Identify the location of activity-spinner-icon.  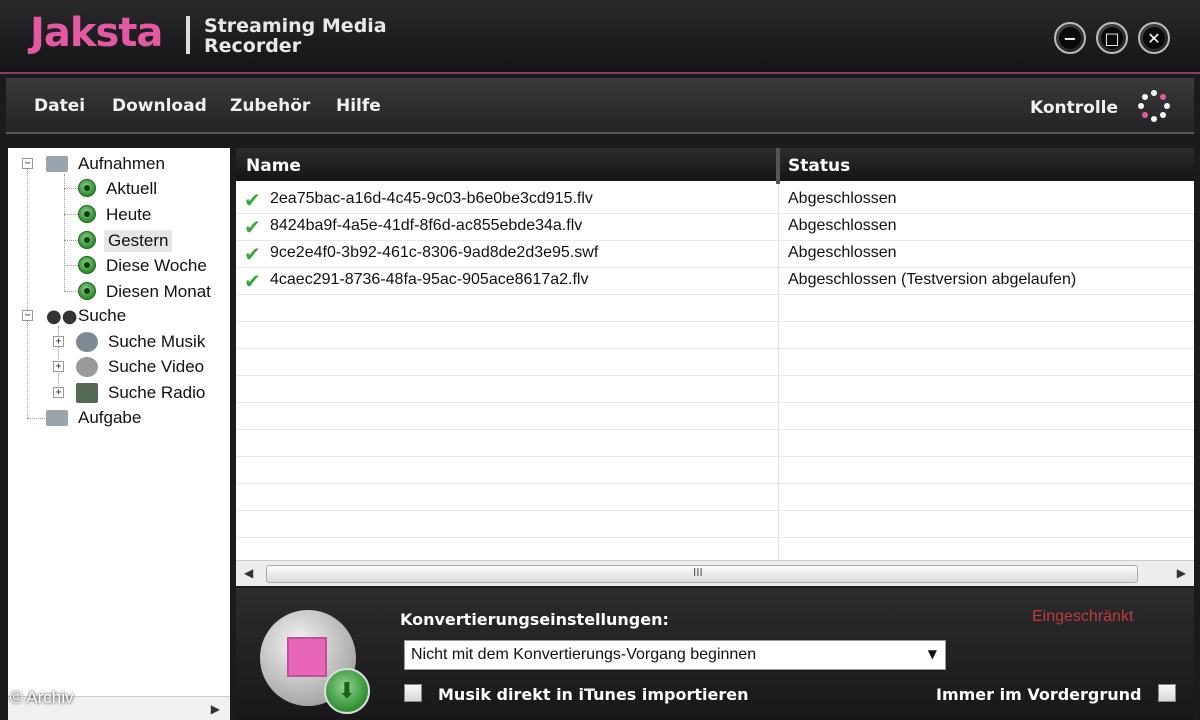
(1154, 106).